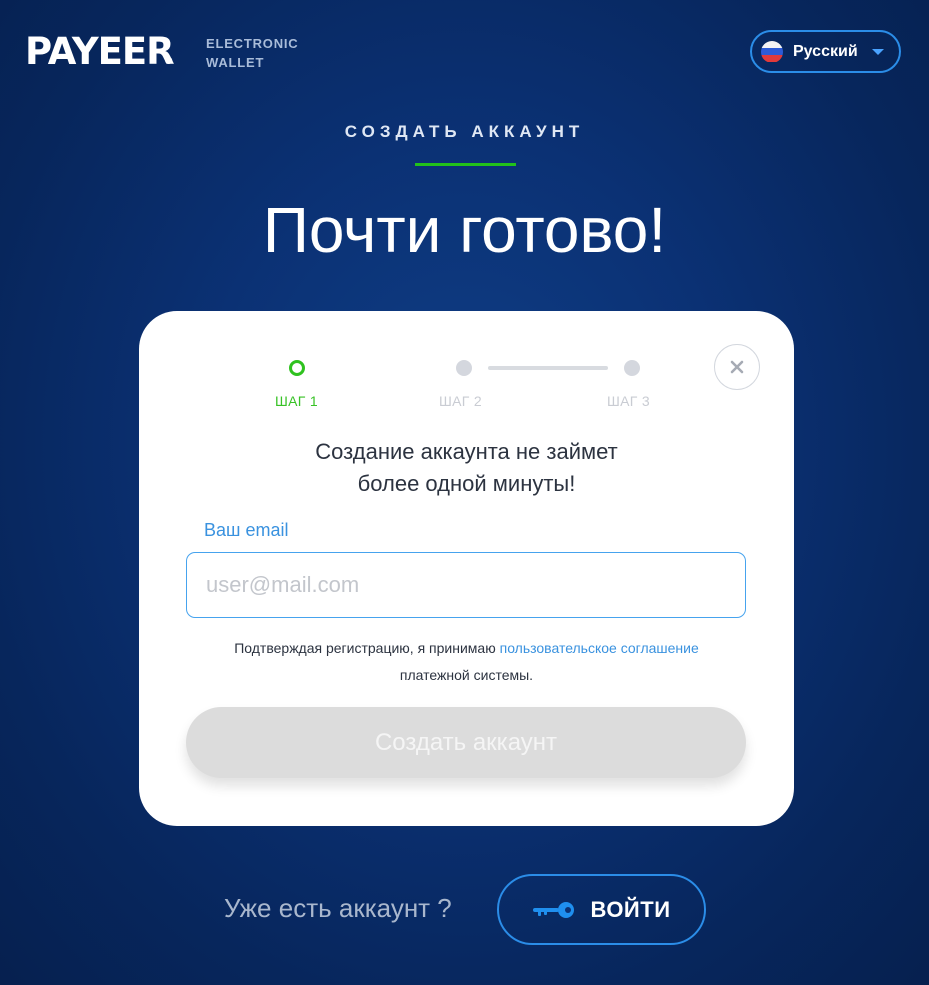 The image size is (929, 985). What do you see at coordinates (877, 51) in the screenshot?
I see `chevron-down-icon` at bounding box center [877, 51].